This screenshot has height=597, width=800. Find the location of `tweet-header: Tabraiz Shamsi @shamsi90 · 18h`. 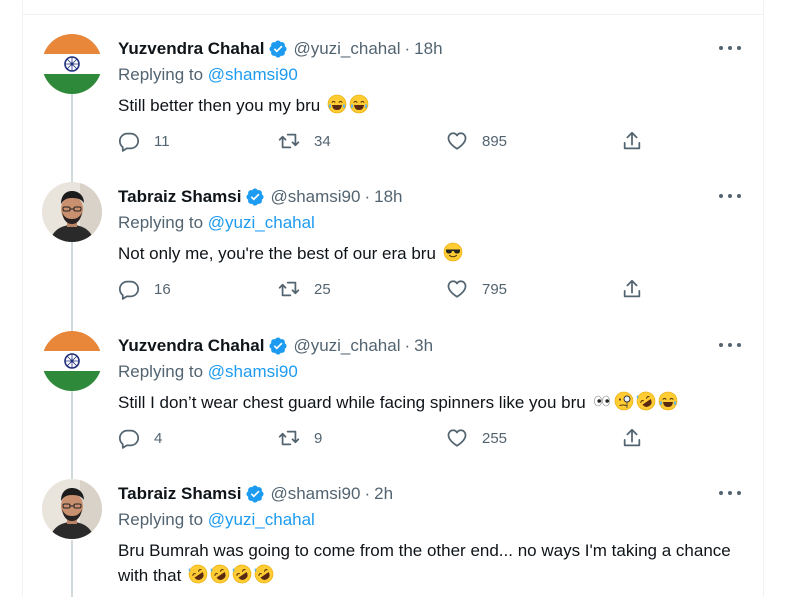

tweet-header: Tabraiz Shamsi @shamsi90 · 18h is located at coordinates (260, 197).